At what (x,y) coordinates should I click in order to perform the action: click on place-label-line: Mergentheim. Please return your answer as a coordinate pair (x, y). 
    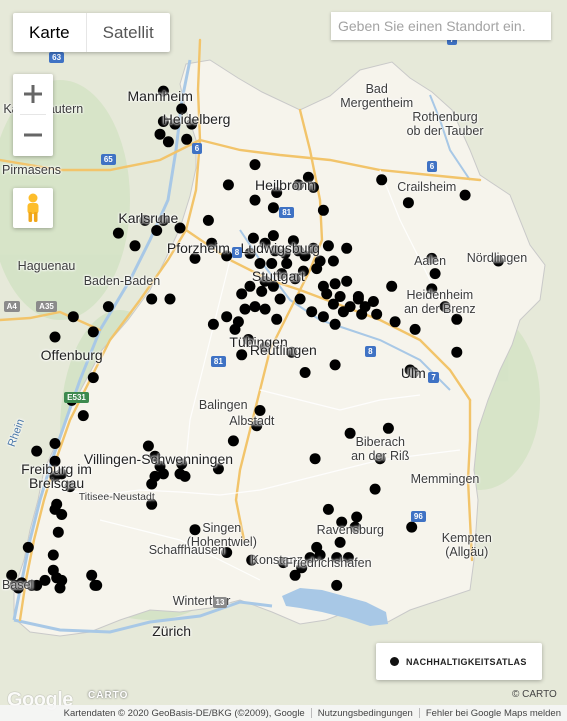
    Looking at the image, I should click on (377, 103).